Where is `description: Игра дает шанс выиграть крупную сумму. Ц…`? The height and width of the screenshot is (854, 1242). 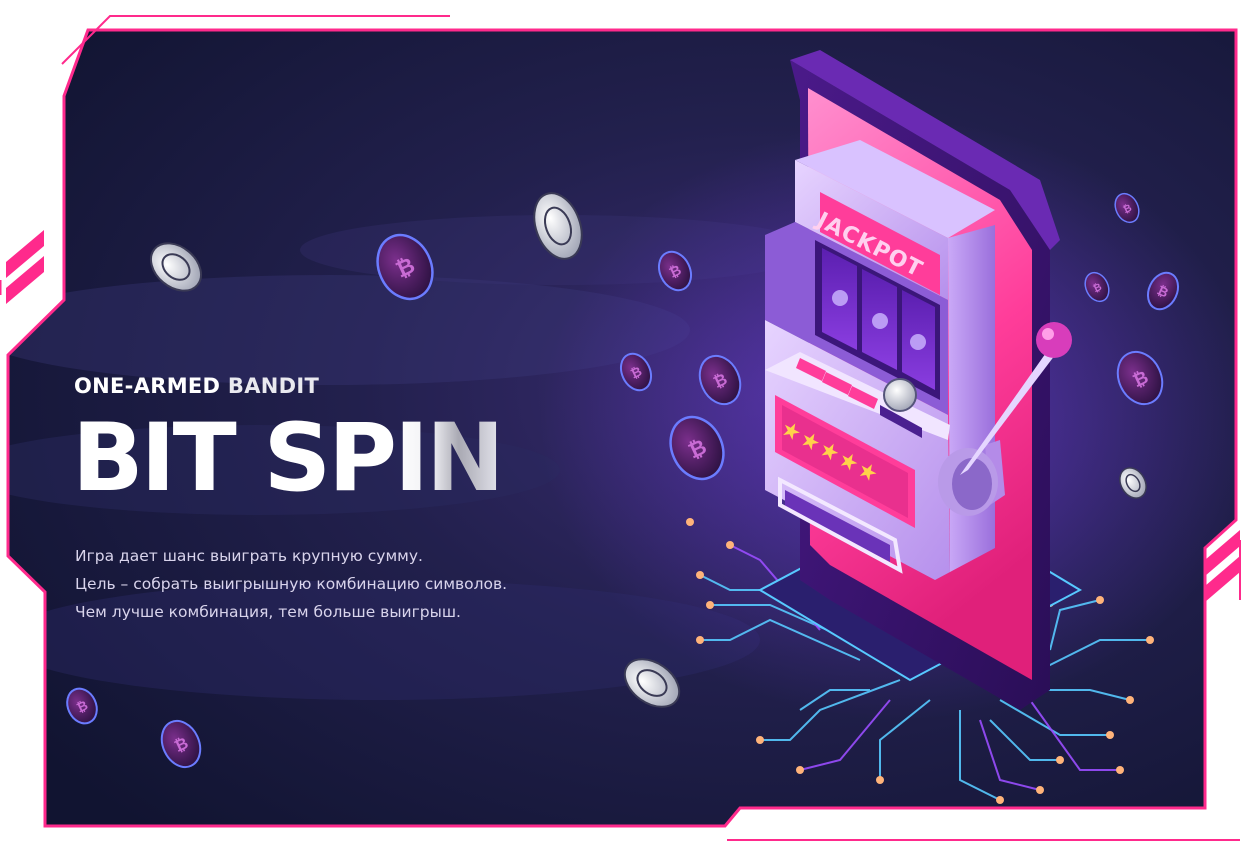
description: Игра дает шанс выиграть крупную сумму. Ц… is located at coordinates (291, 584).